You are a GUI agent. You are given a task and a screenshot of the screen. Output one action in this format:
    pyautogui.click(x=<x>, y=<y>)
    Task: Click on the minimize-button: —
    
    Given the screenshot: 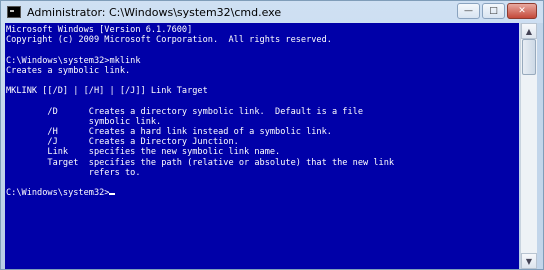 What is the action you would take?
    pyautogui.click(x=468, y=11)
    